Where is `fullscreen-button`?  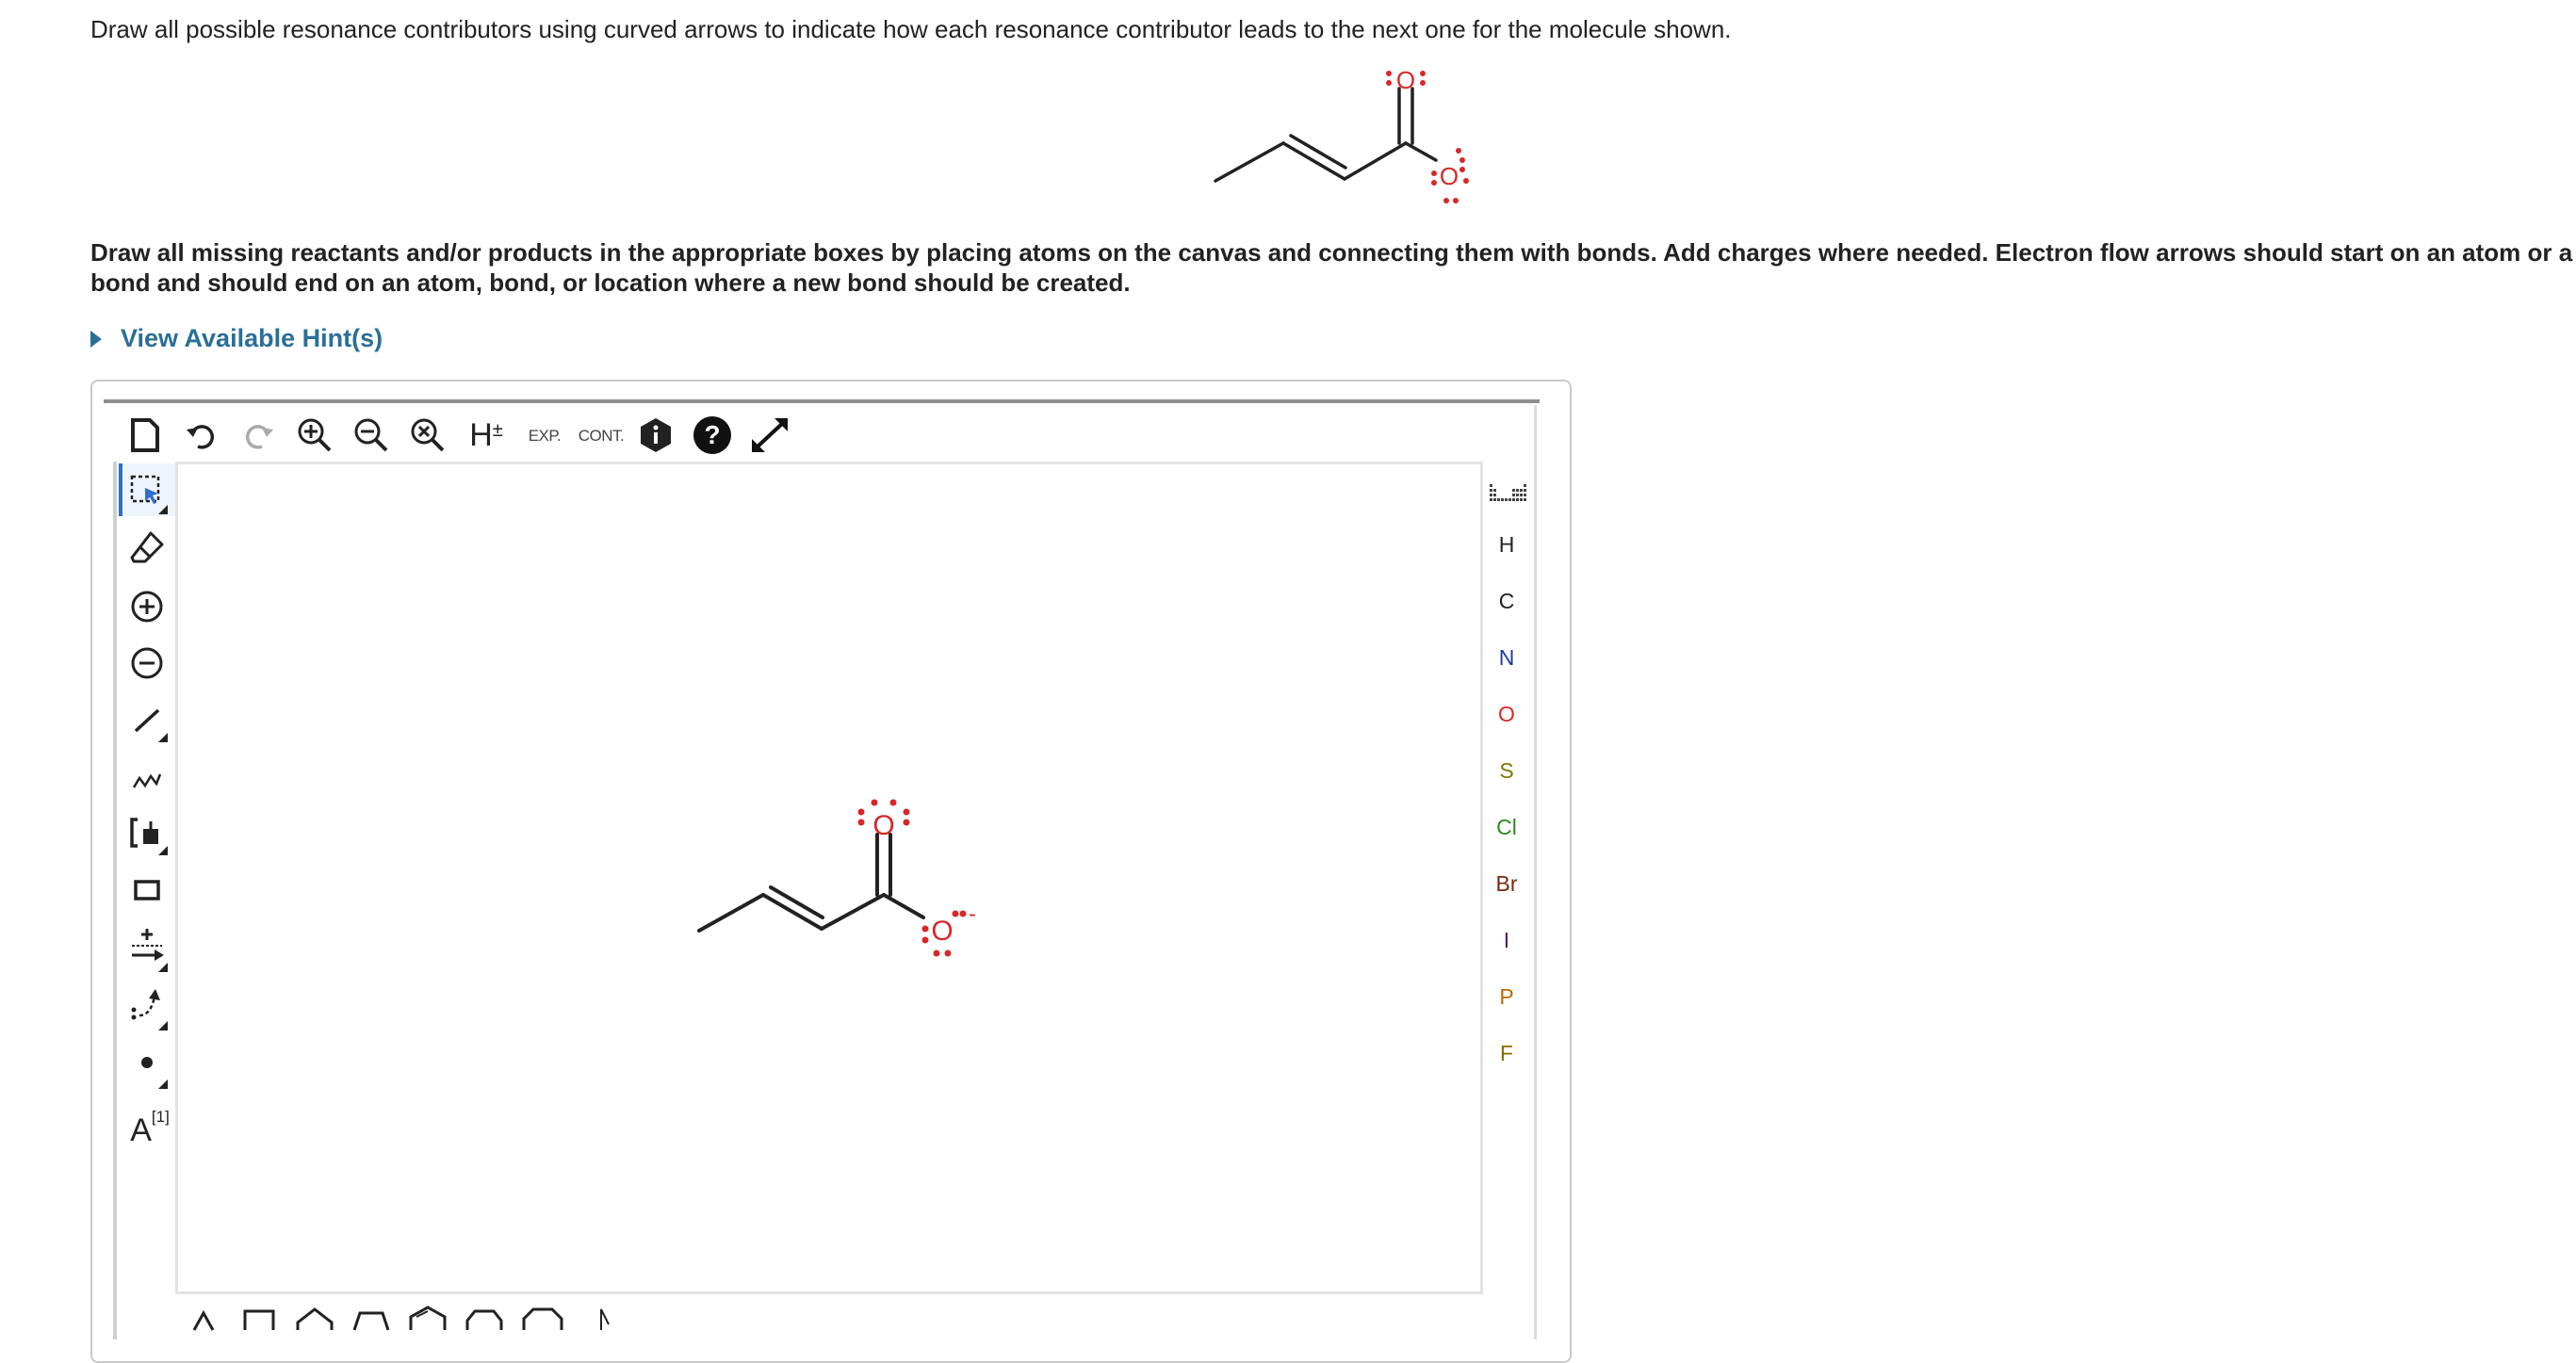 fullscreen-button is located at coordinates (769, 435).